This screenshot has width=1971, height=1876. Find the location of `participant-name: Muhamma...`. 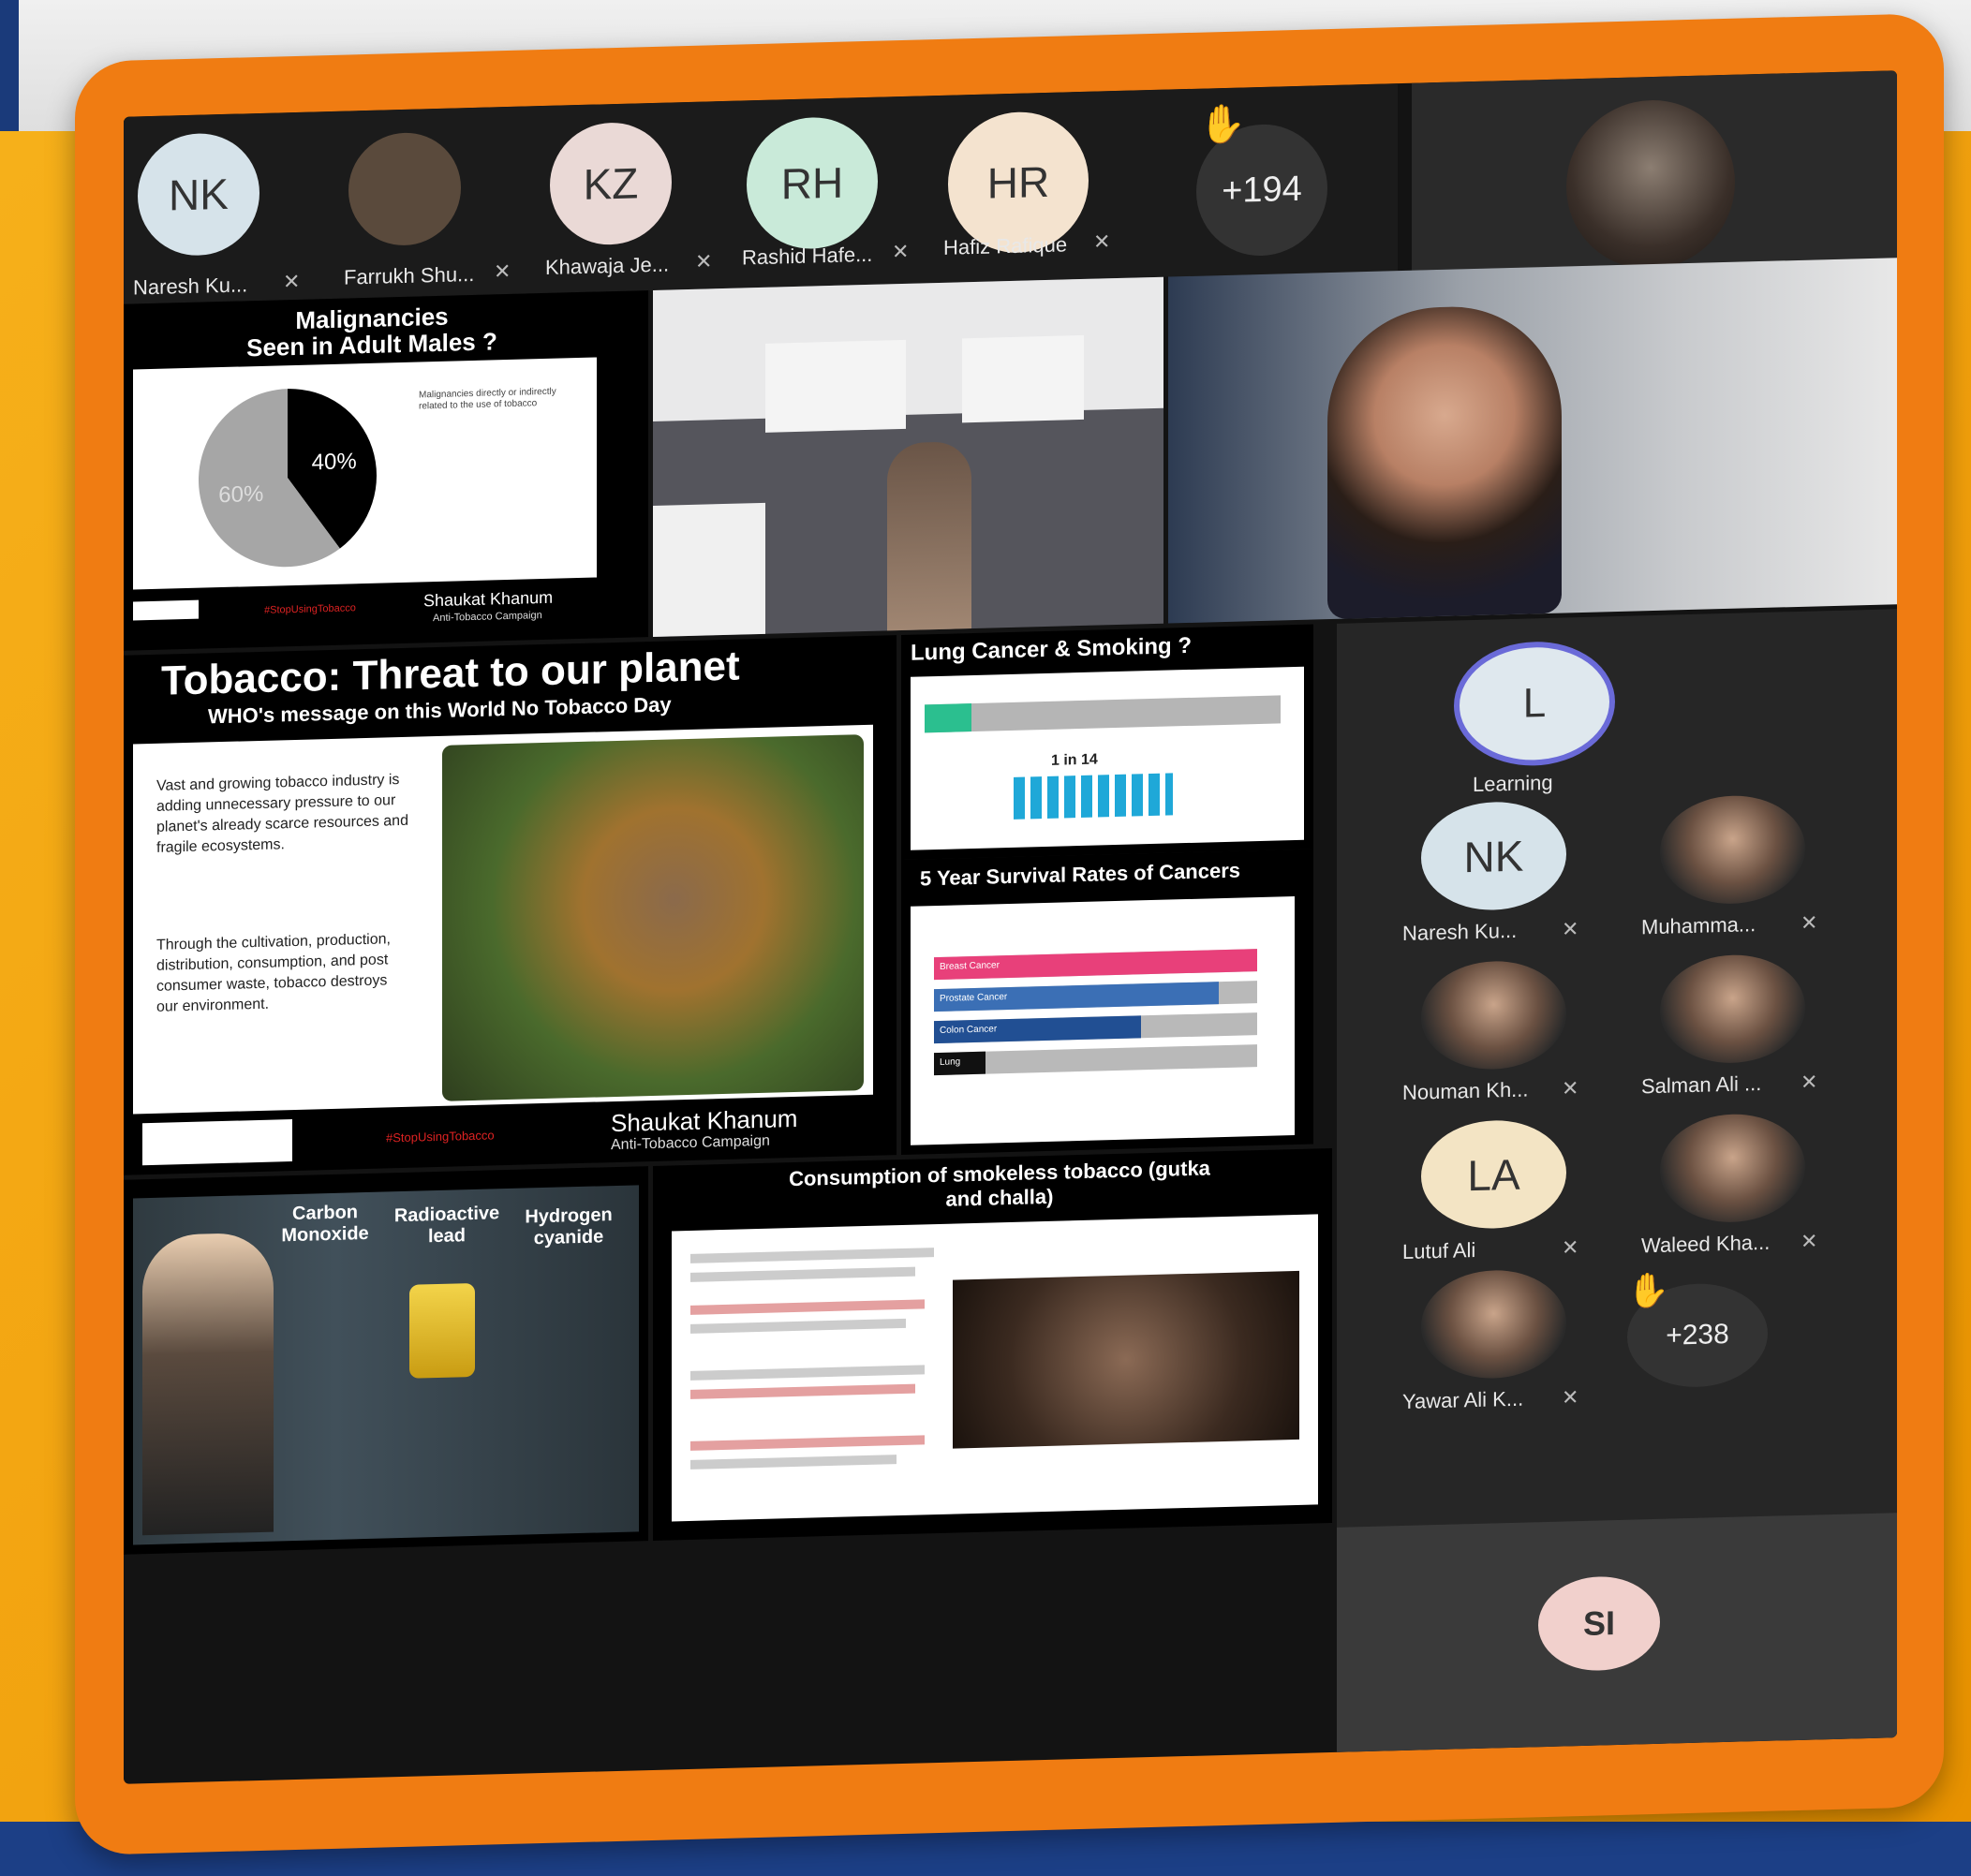

participant-name: Muhamma... is located at coordinates (1698, 925).